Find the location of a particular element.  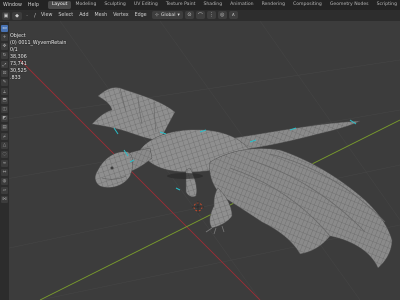

poly-build-icon: △ is located at coordinates (4, 145).